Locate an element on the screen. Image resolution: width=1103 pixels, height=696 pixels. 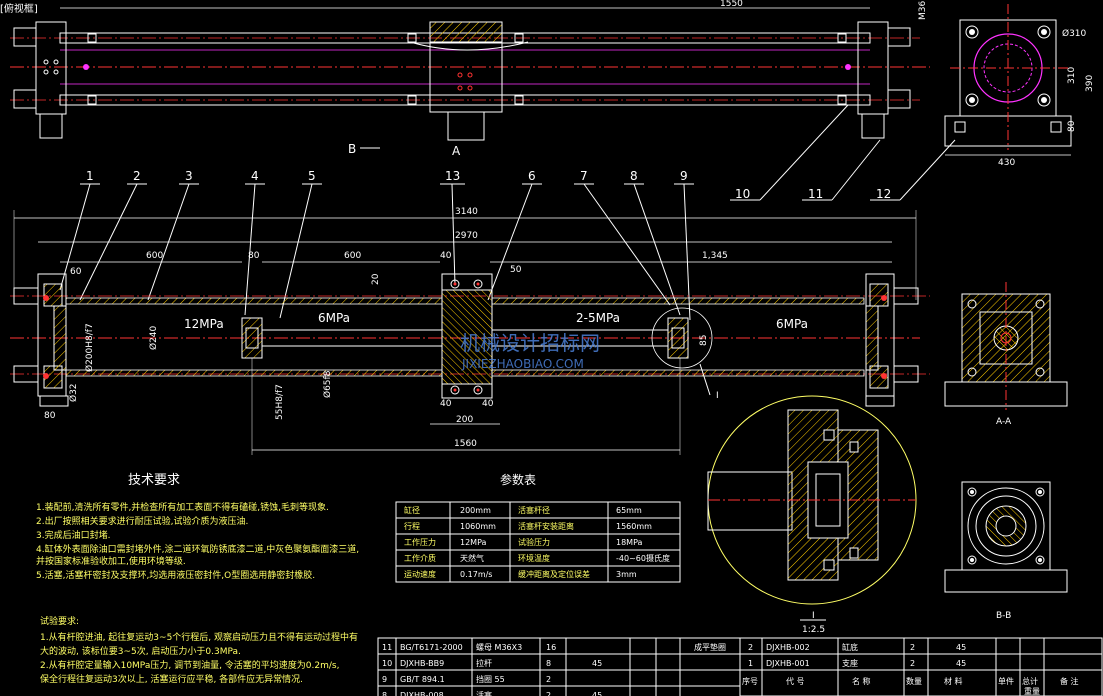
tech-req-title: 技术要求 is located at coordinates (154, 480).